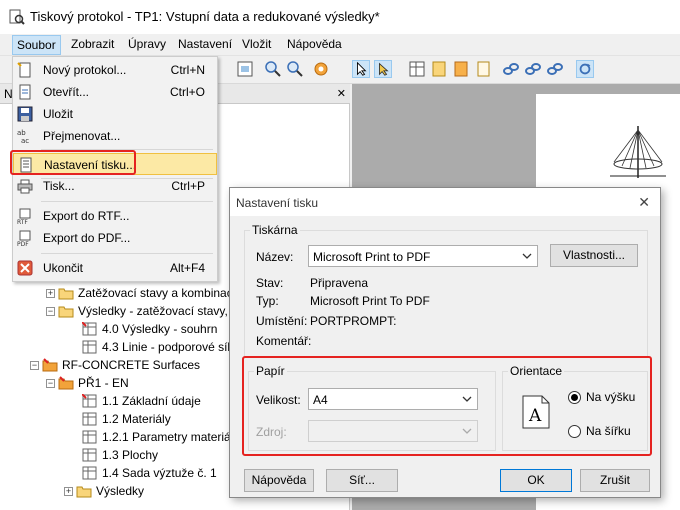 Image resolution: width=680 pixels, height=510 pixels. I want to click on portrait-radio, so click(574, 397).